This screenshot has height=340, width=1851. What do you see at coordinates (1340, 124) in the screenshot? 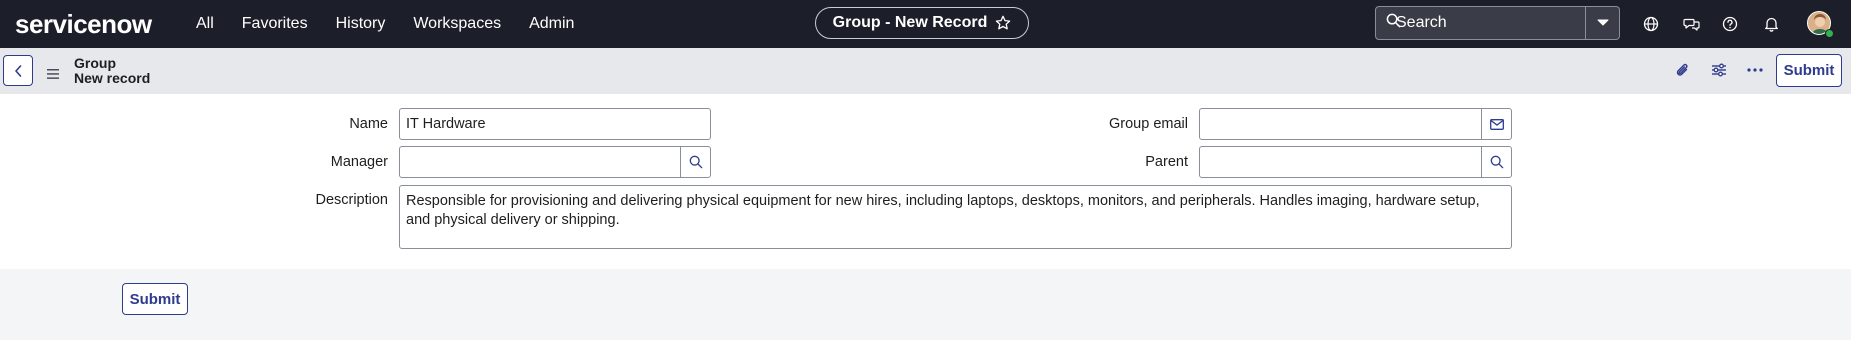
I see `group-email-field` at bounding box center [1340, 124].